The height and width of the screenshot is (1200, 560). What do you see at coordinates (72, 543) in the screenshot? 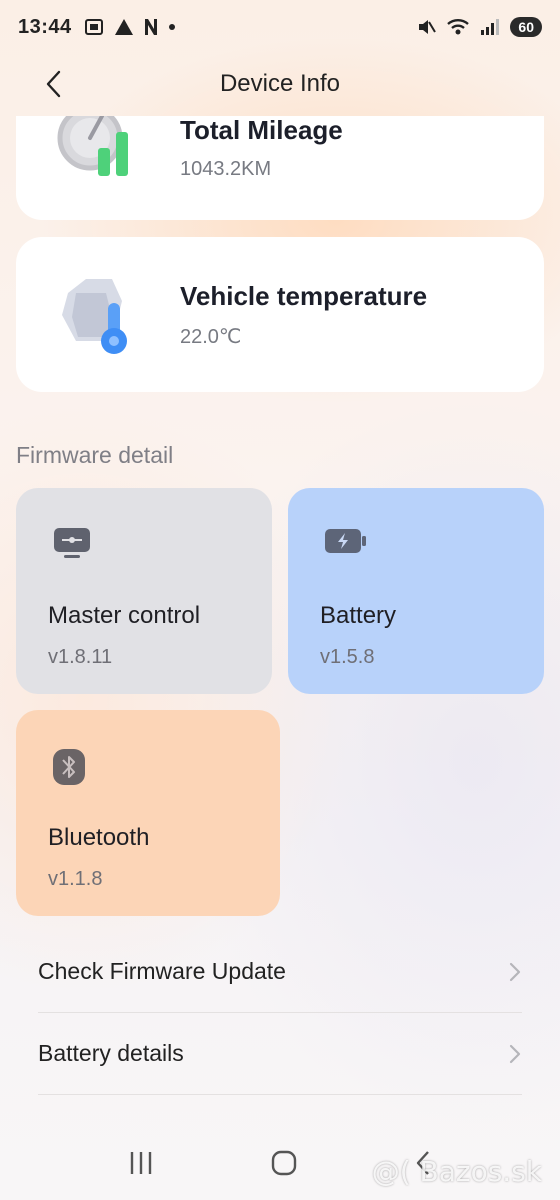
I see `monitor-icon` at bounding box center [72, 543].